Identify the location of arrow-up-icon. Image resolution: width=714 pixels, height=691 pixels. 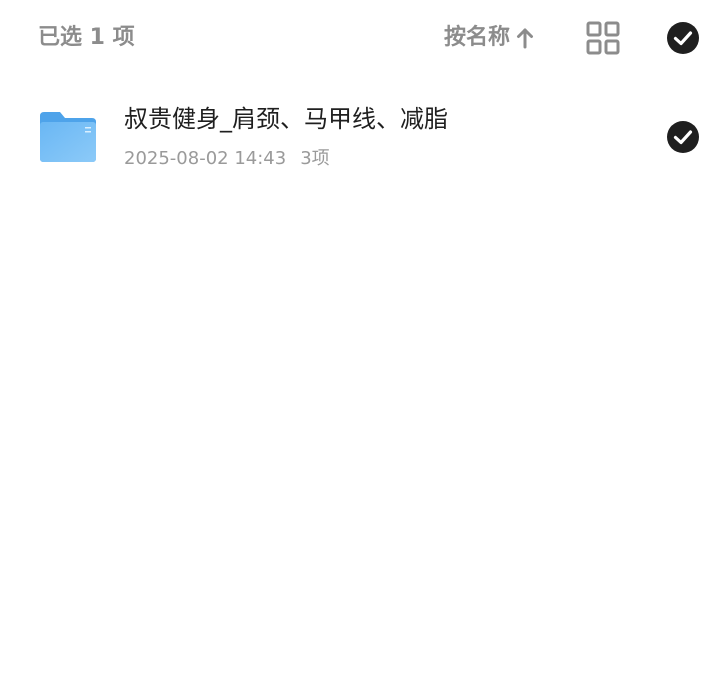
(525, 38).